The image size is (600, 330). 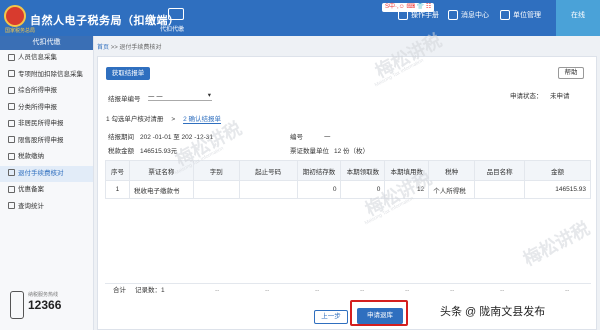 What do you see at coordinates (327, 137) in the screenshot?
I see `no-value: 一` at bounding box center [327, 137].